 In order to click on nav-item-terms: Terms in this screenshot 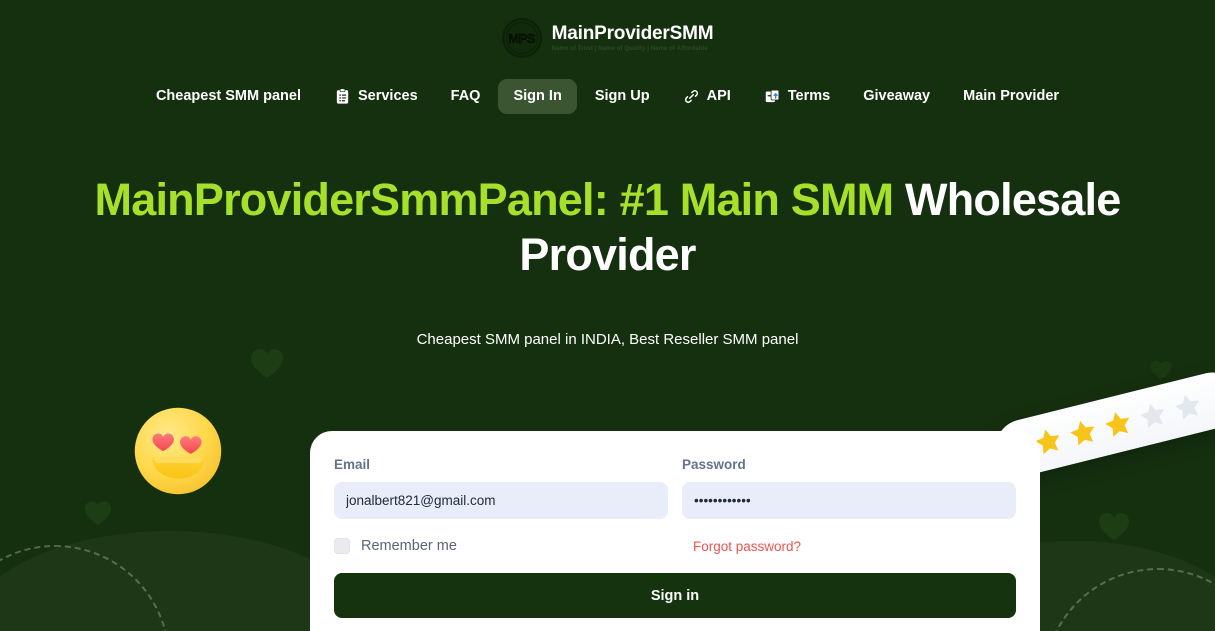, I will do `click(797, 96)`.